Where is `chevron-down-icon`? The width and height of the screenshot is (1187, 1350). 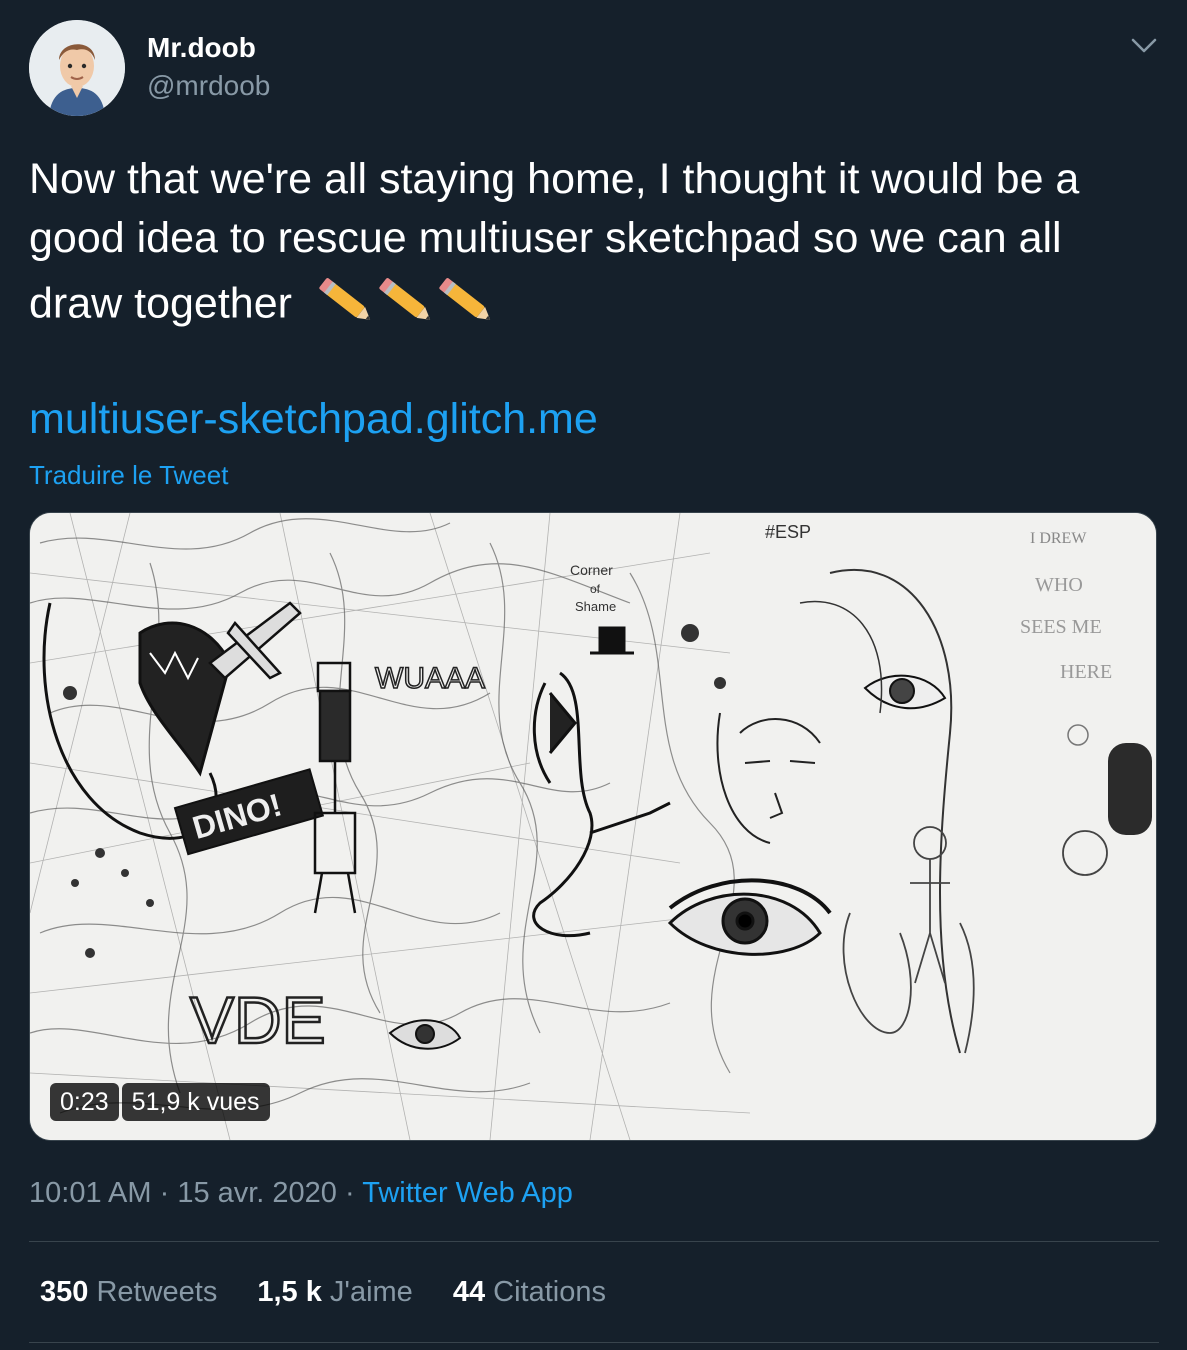 chevron-down-icon is located at coordinates (1144, 45).